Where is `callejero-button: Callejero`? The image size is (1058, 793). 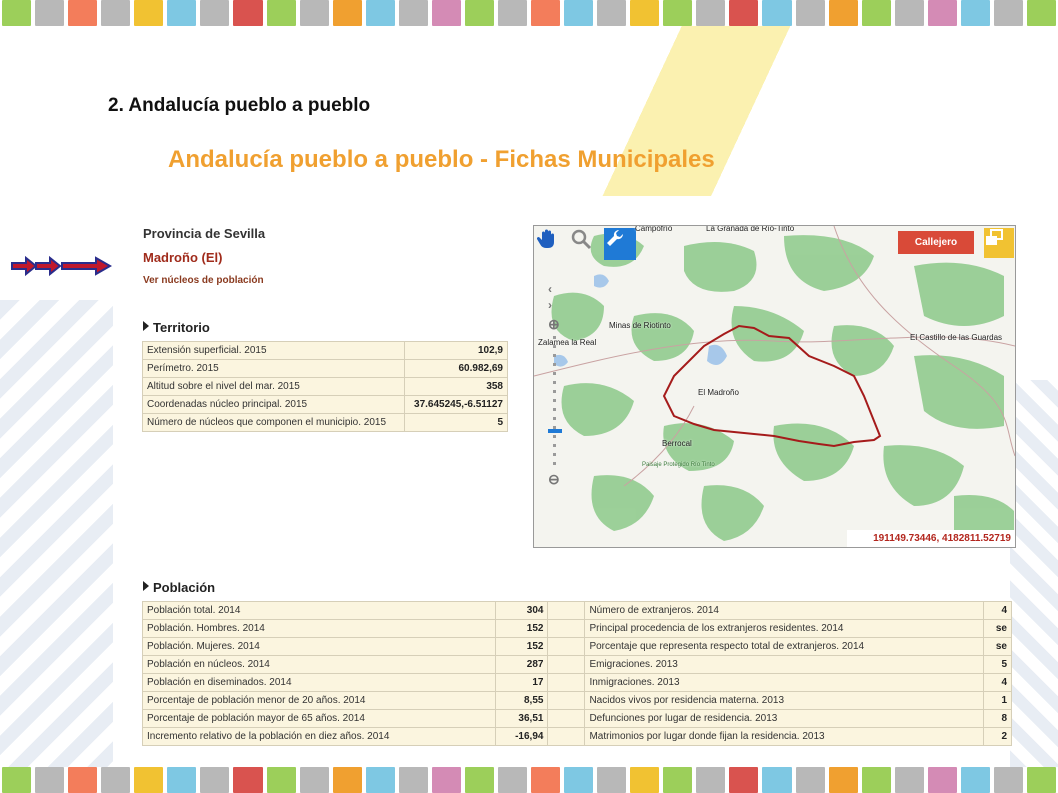
callejero-button: Callejero is located at coordinates (936, 242).